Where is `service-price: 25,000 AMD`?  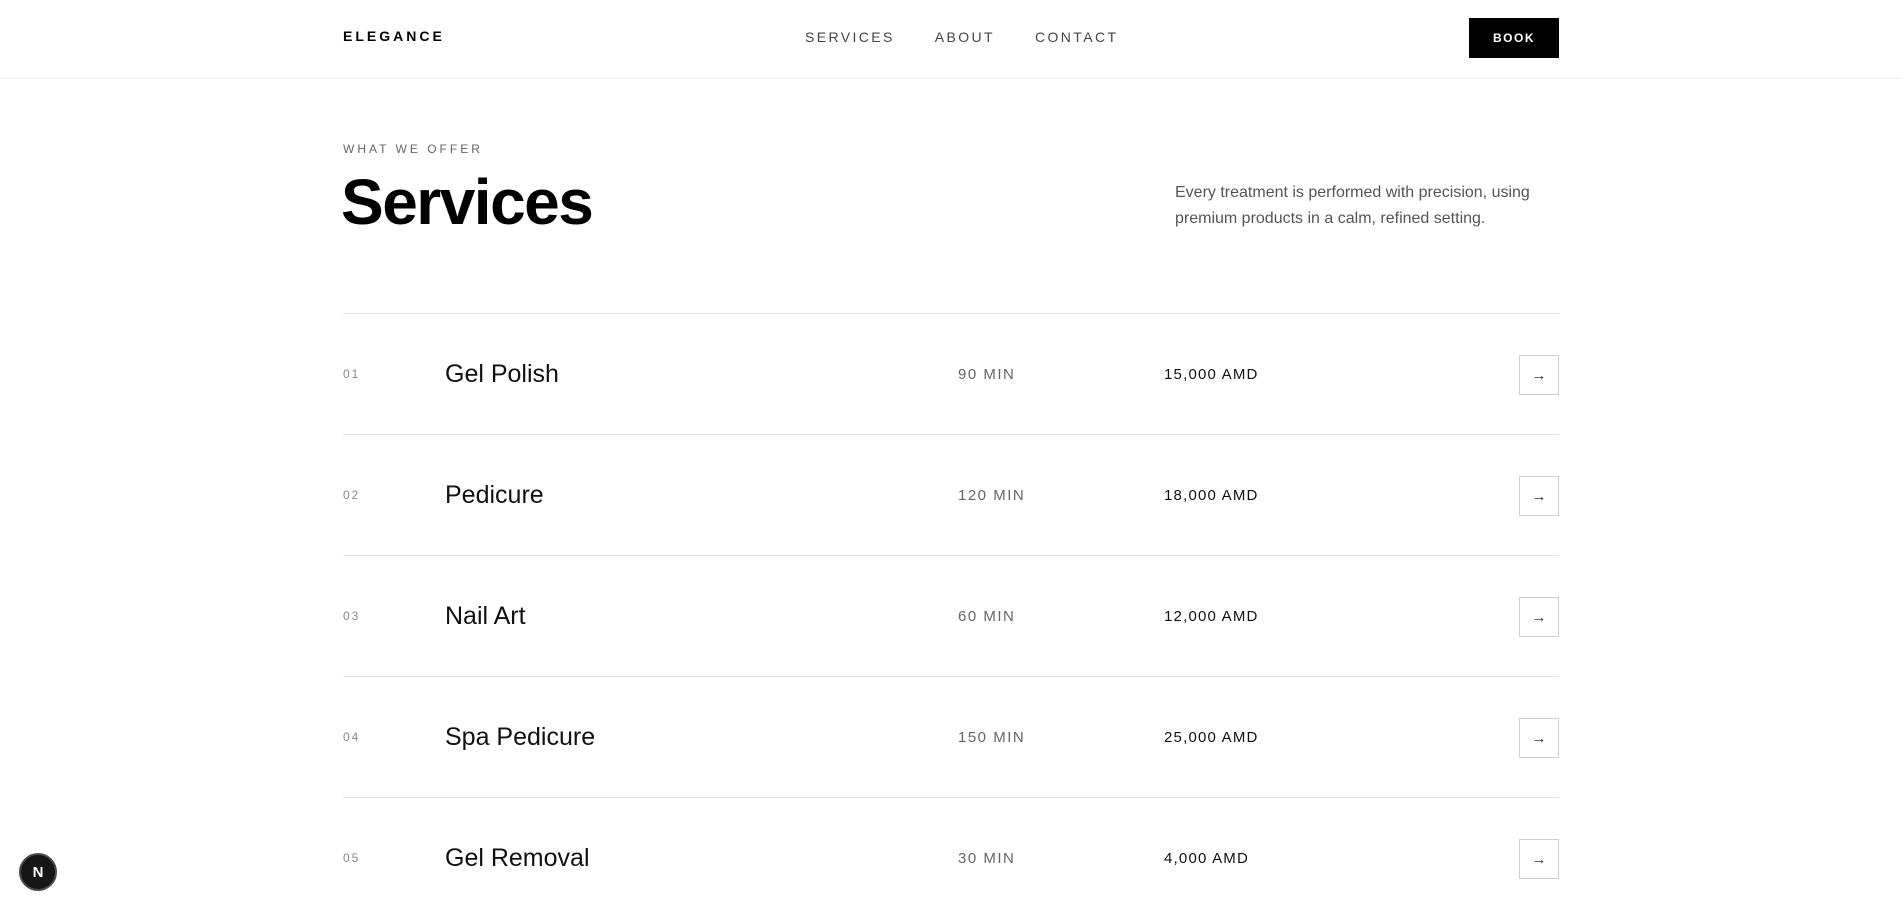
service-price: 25,000 AMD is located at coordinates (1211, 737).